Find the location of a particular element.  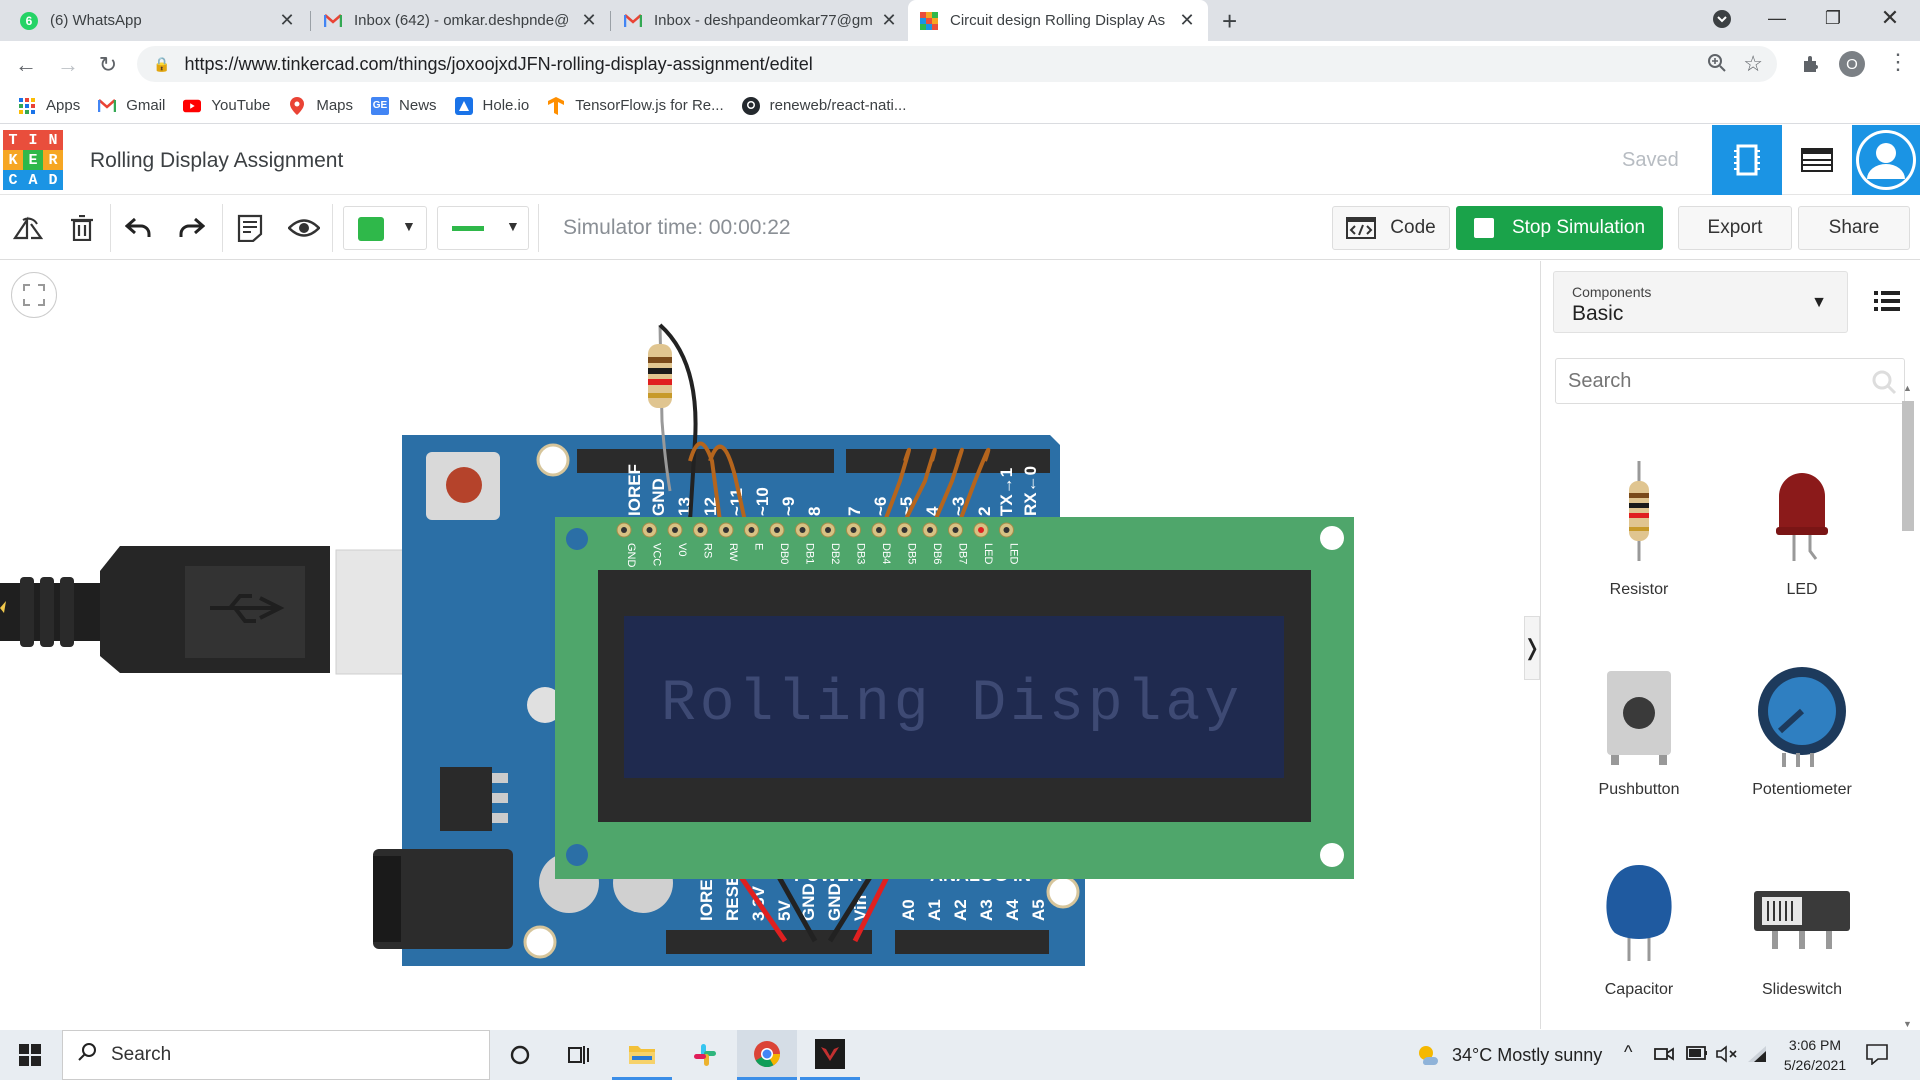

user-avatar is located at coordinates (1886, 160).